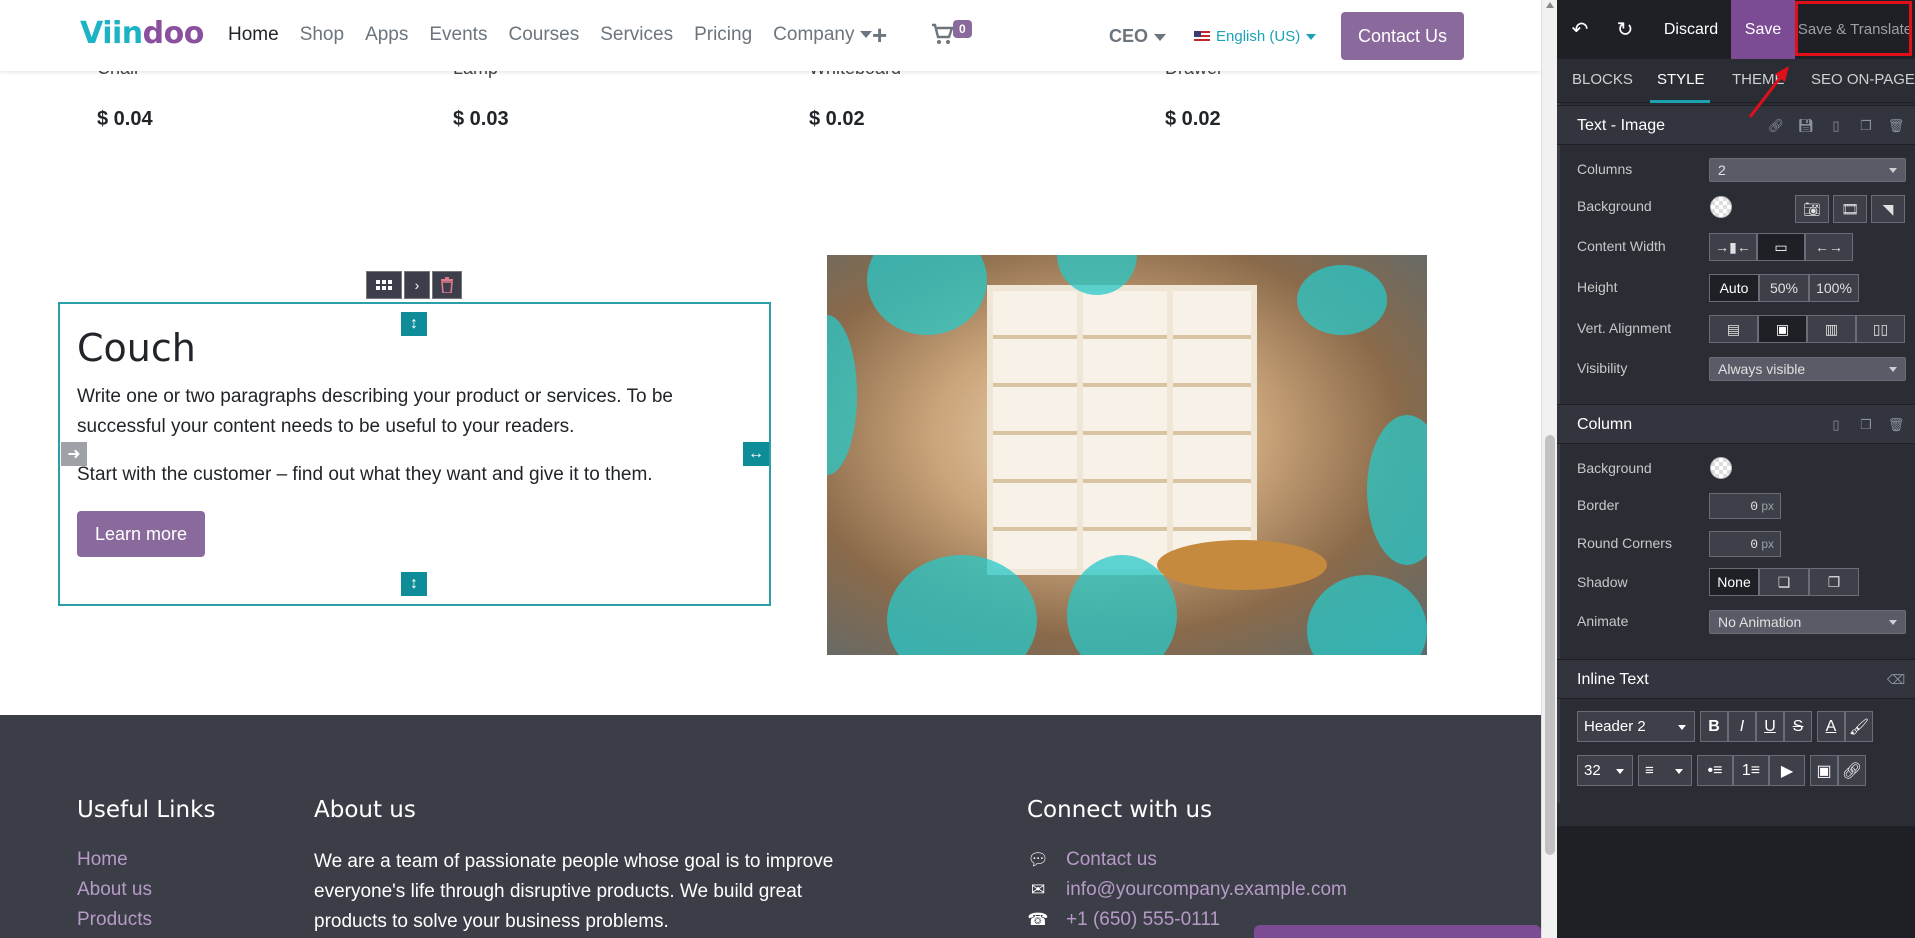  I want to click on align-bottom-icon: ▥, so click(1831, 329).